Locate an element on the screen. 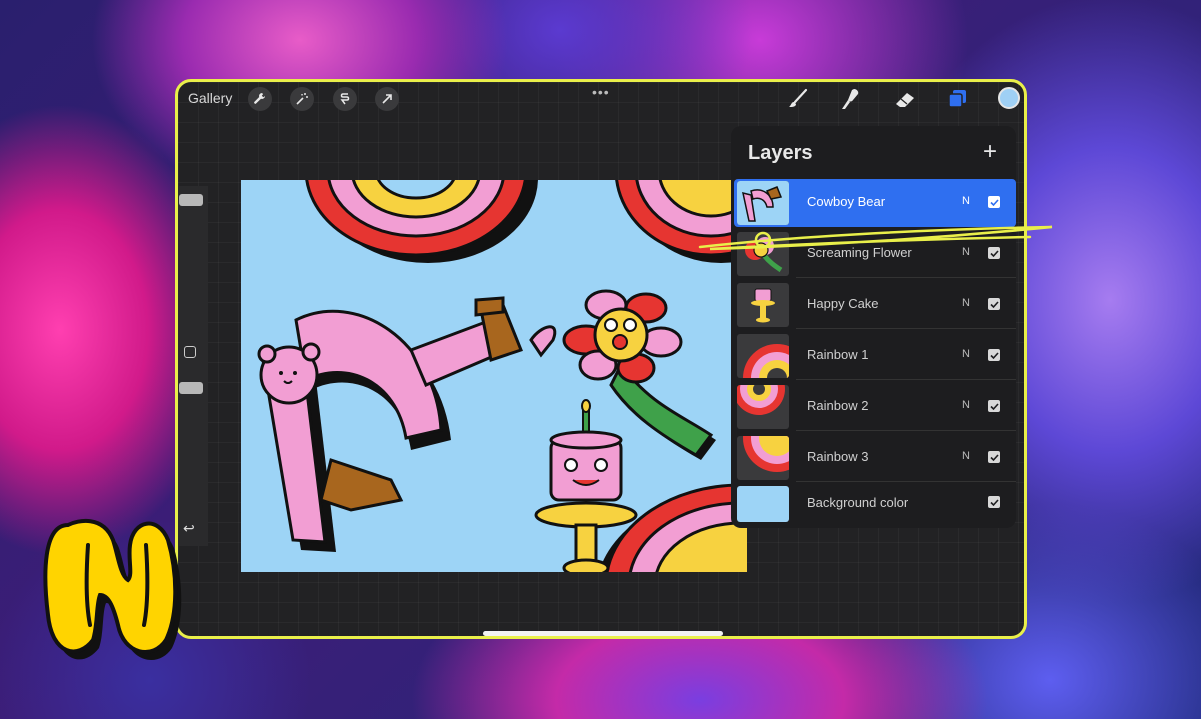  layers-icon is located at coordinates (958, 99).